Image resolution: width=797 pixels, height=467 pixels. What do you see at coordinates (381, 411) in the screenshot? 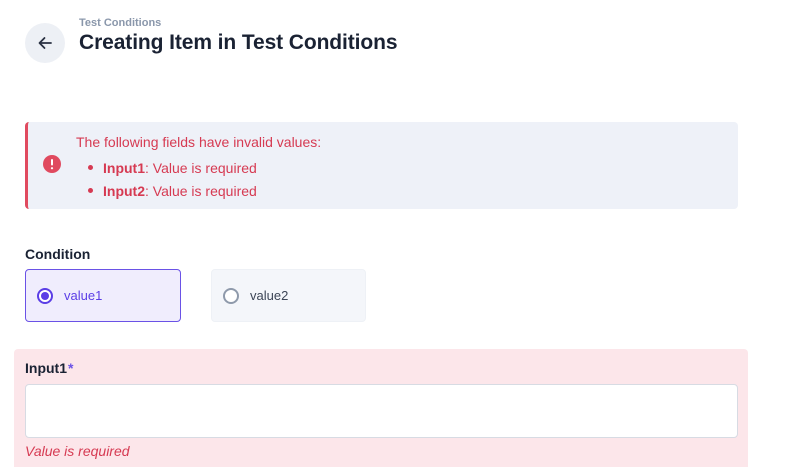
I see `input1-field` at bounding box center [381, 411].